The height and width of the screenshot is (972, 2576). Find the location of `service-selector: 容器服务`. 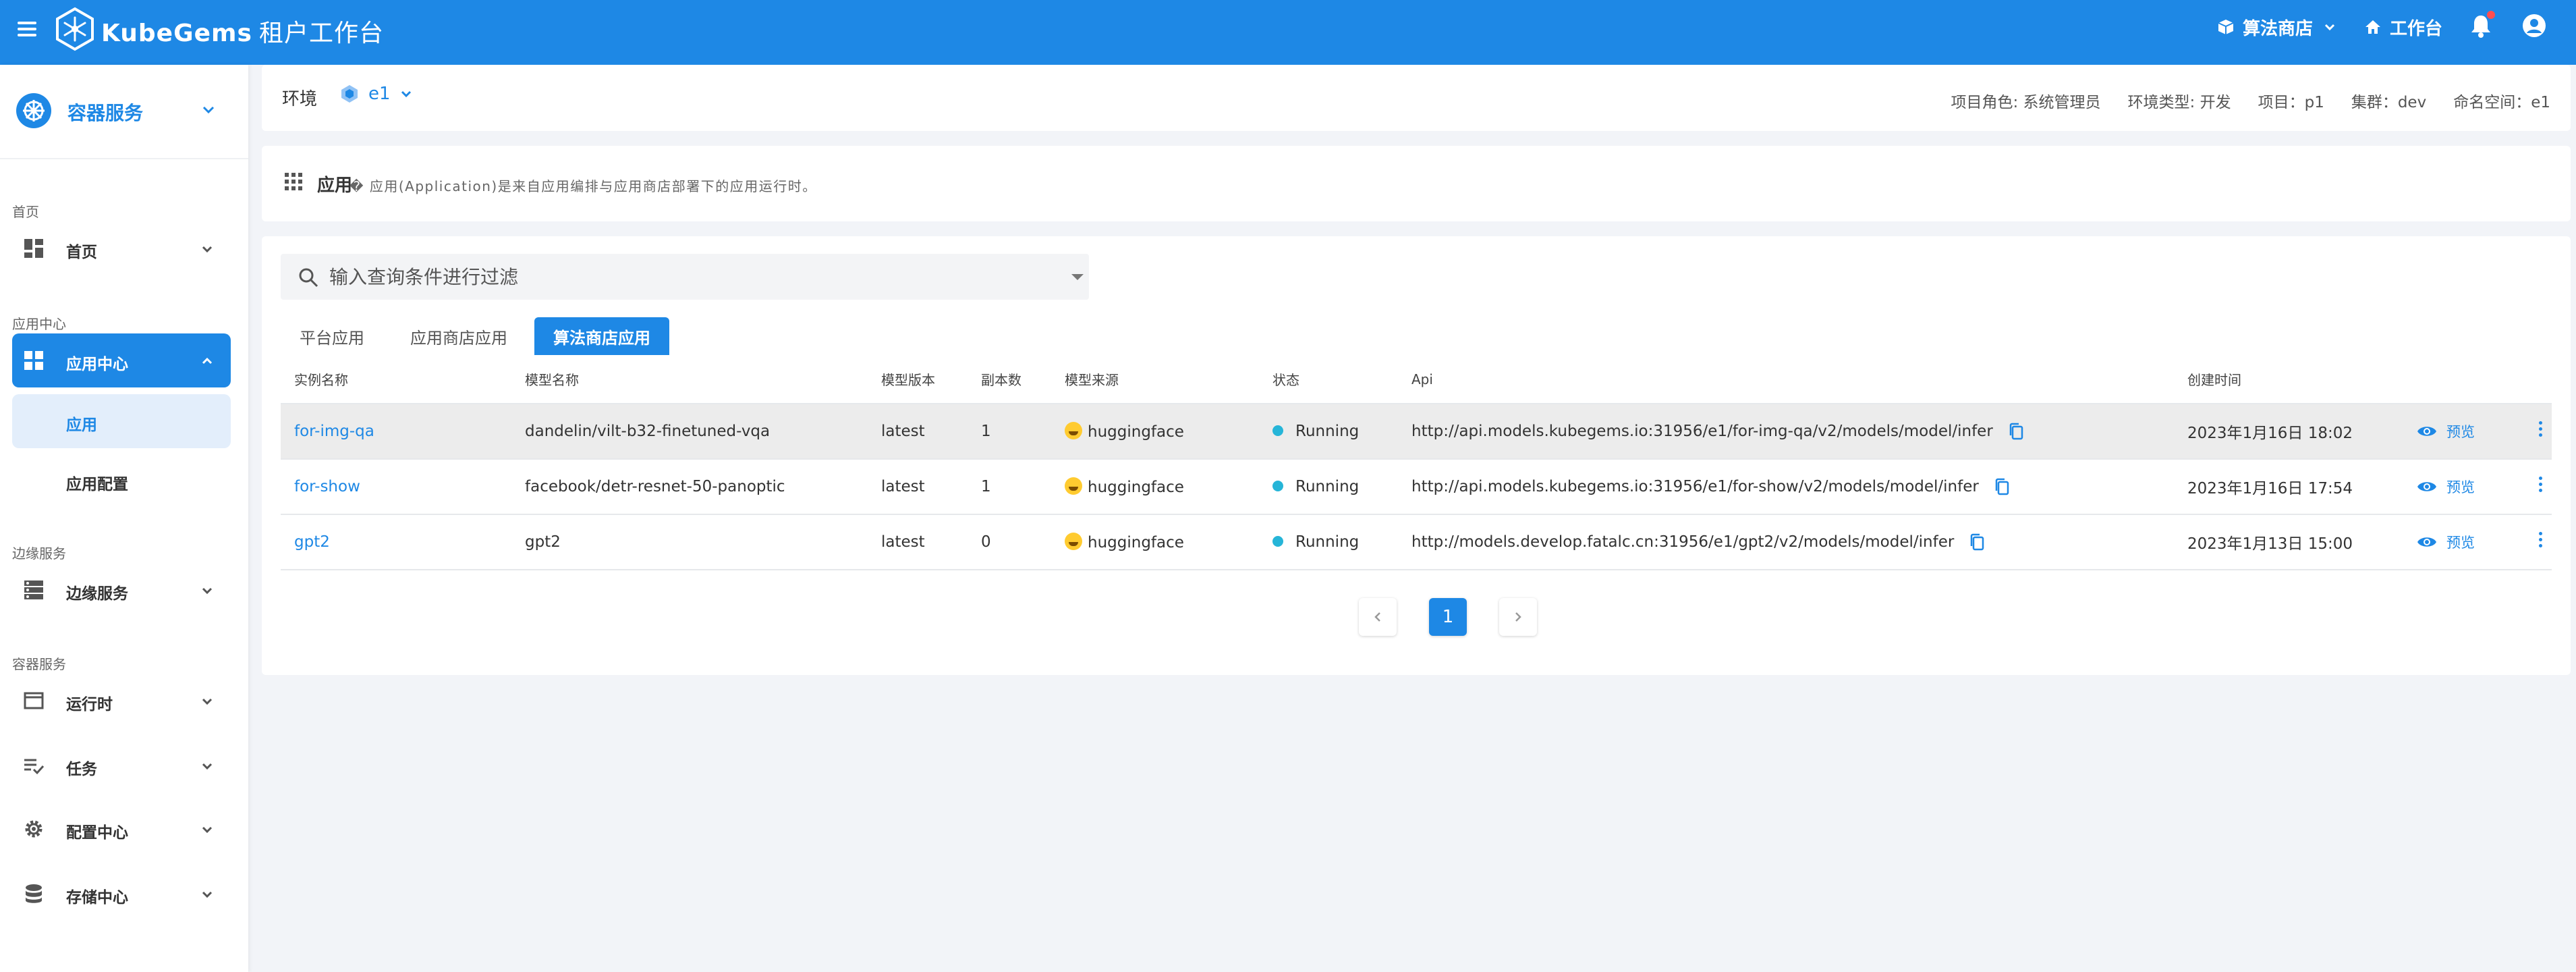

service-selector: 容器服务 is located at coordinates (124, 112).